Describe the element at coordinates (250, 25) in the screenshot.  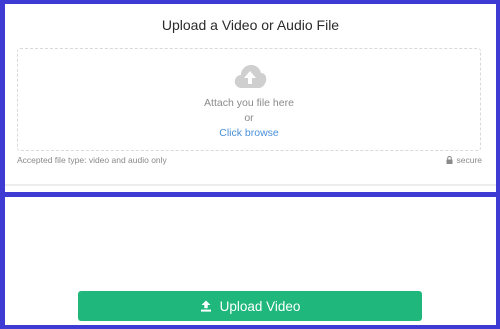
I see `upload-title: Upload a Video or Audio File` at that location.